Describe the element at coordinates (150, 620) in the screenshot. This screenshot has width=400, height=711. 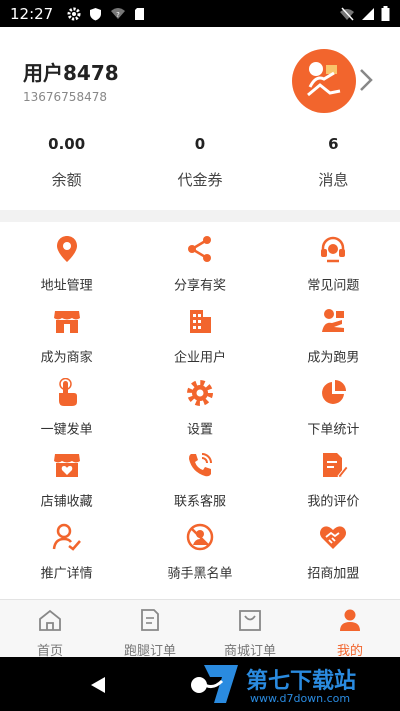
I see `order-list-icon` at that location.